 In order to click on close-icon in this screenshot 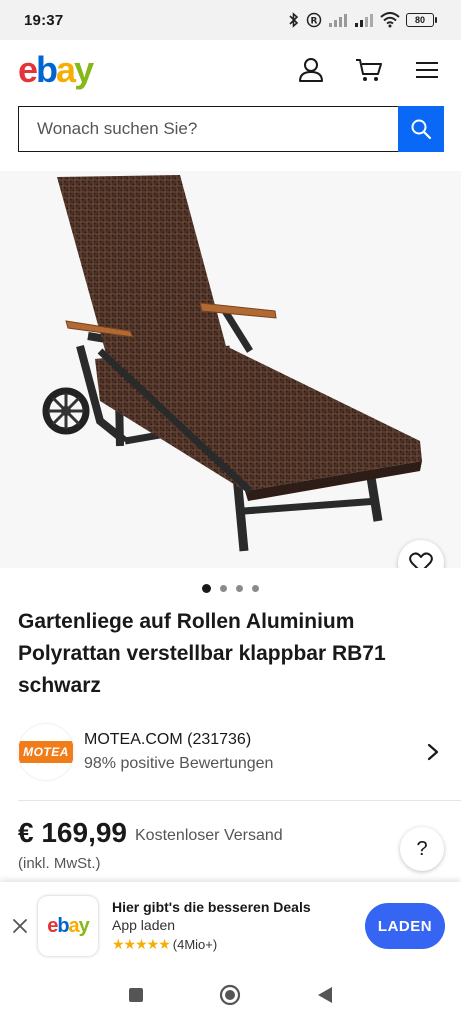, I will do `click(20, 926)`.